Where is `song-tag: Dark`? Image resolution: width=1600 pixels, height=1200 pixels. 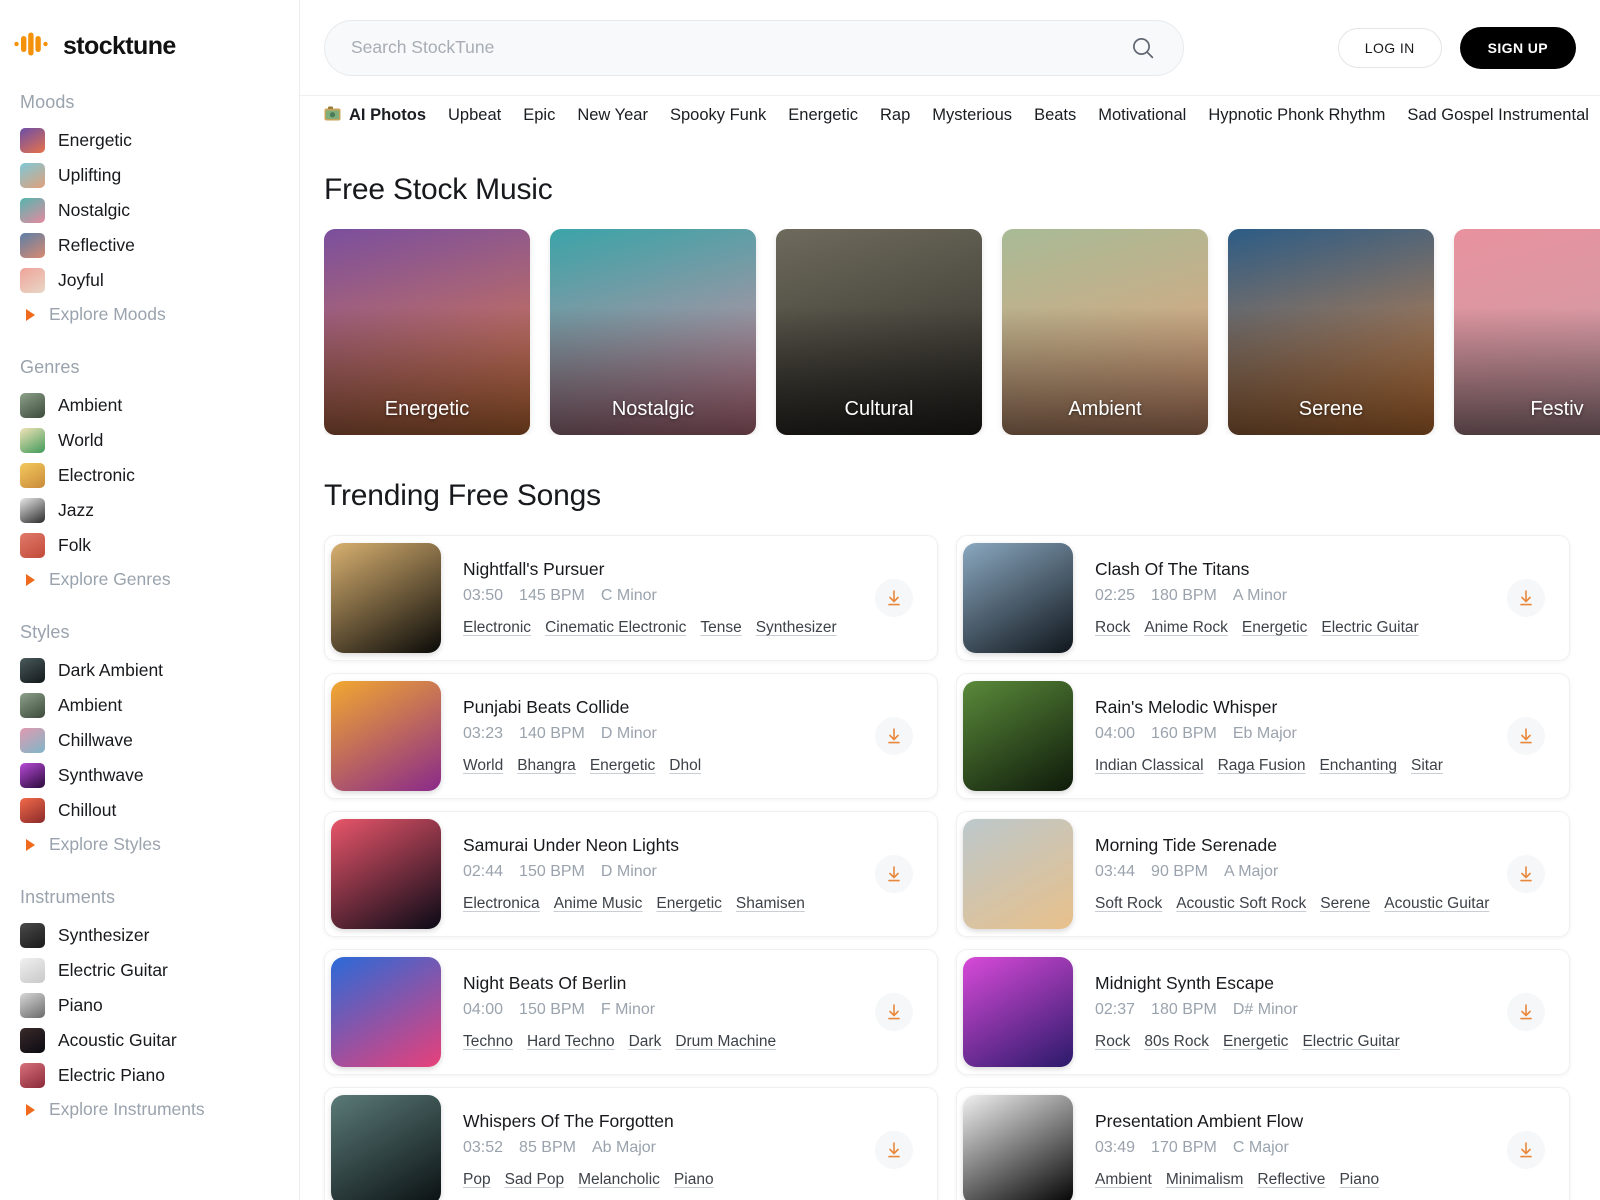 song-tag: Dark is located at coordinates (645, 1042).